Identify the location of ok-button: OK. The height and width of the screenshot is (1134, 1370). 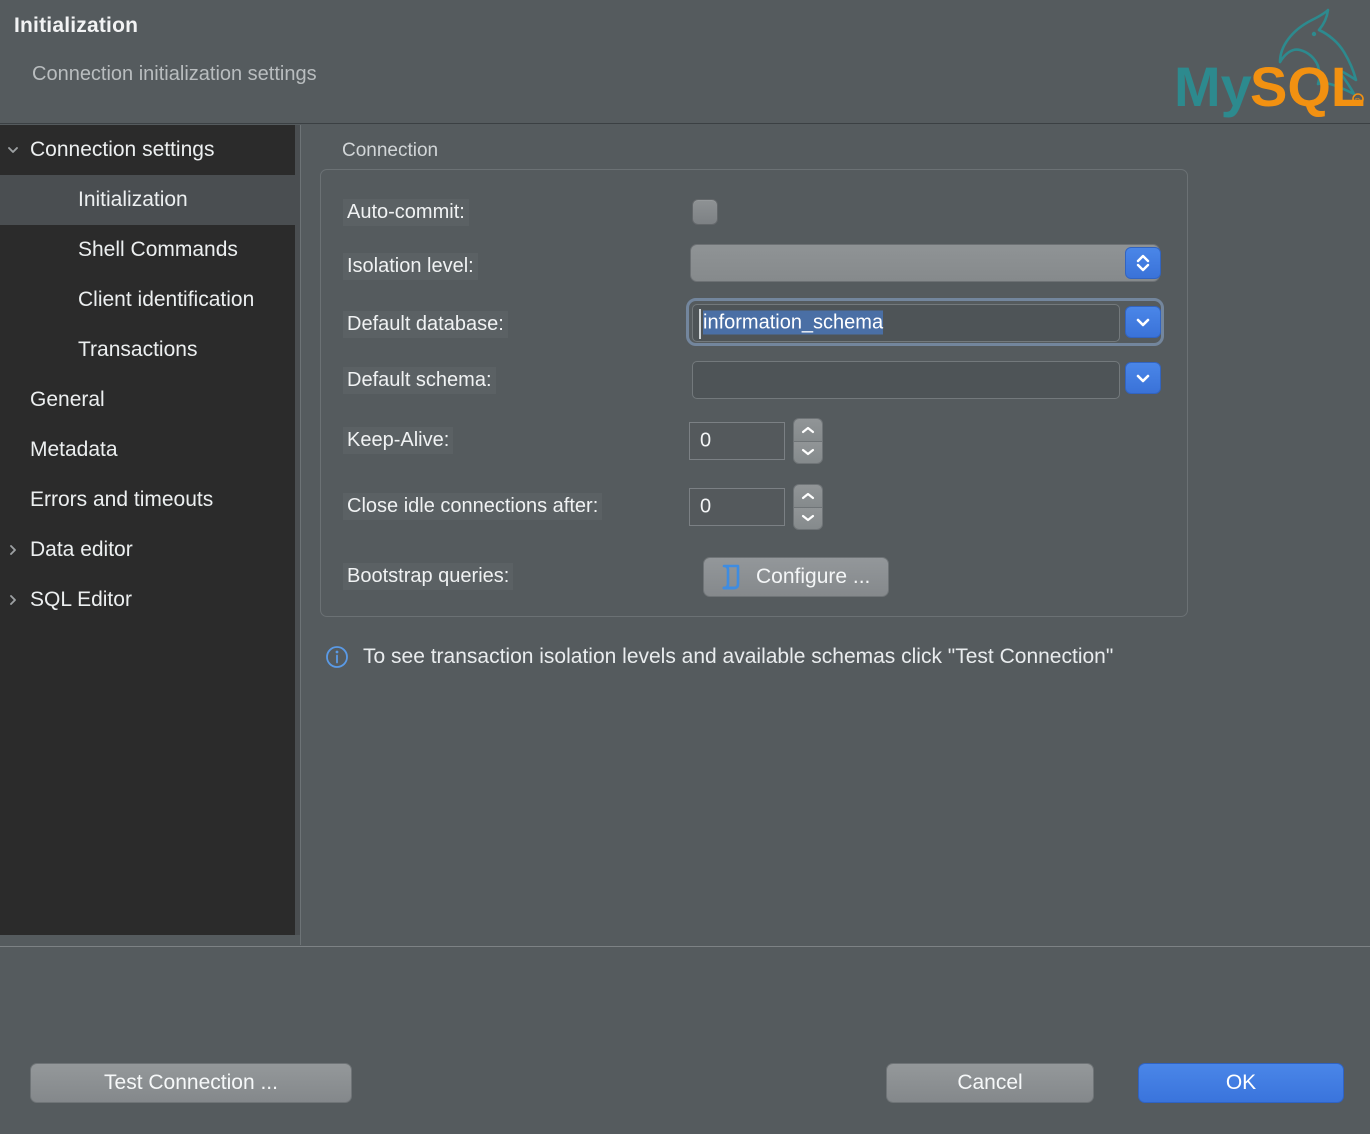
(1241, 1083).